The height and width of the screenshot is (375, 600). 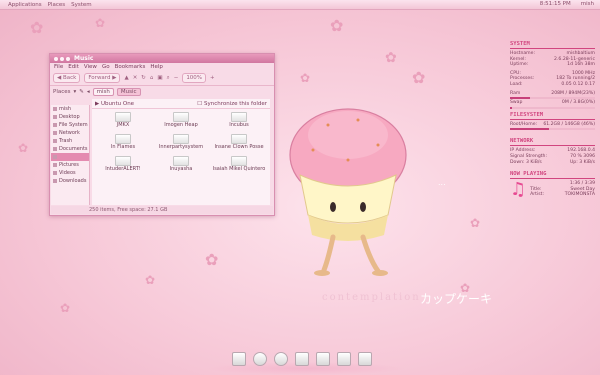 I want to click on menu-go: Go, so click(x=106, y=67).